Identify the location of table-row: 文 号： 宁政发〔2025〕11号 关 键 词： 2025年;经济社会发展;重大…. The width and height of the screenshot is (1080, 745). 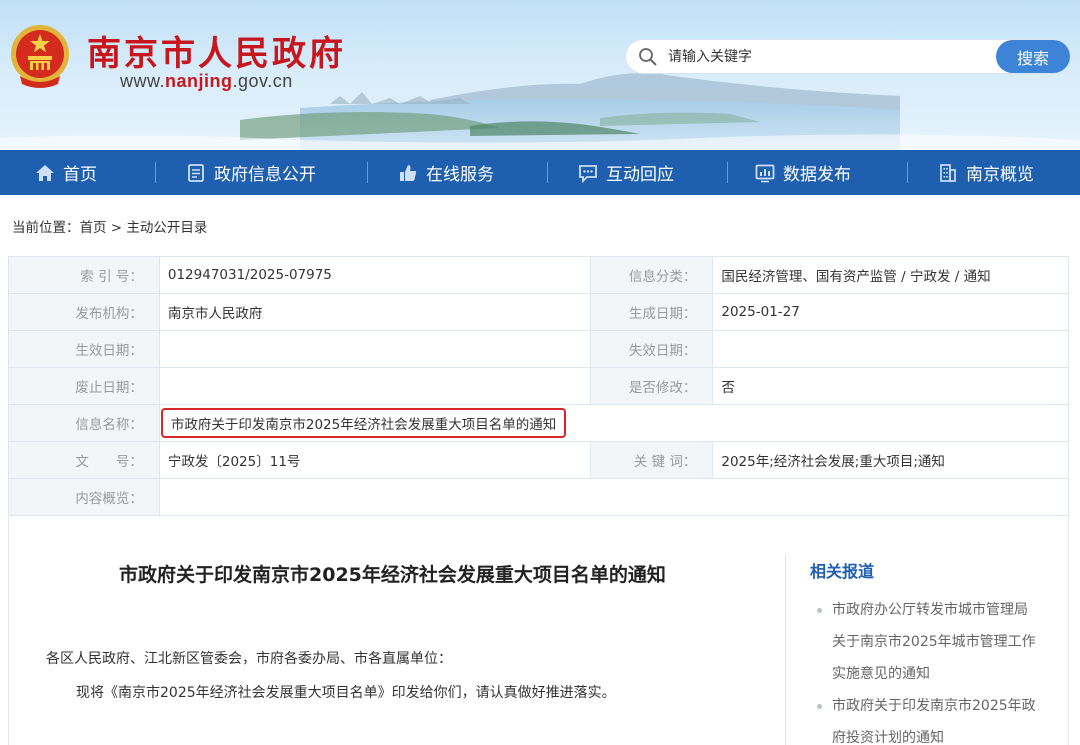
(538, 460).